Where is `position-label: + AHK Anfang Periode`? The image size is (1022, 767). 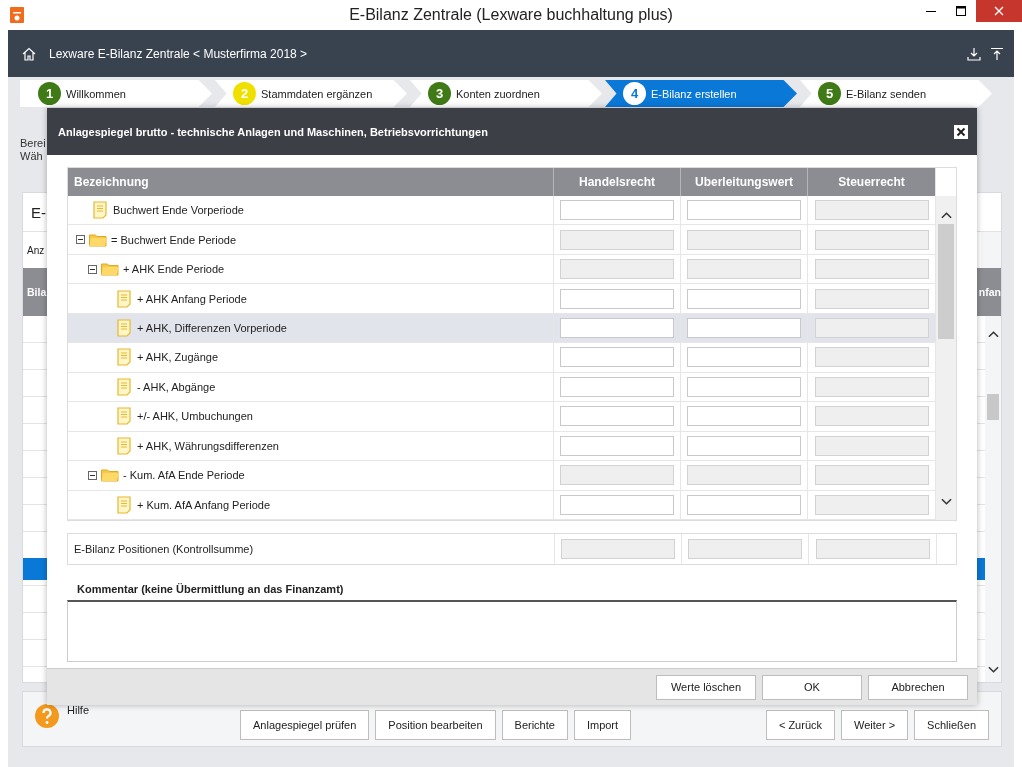
position-label: + AHK Anfang Periode is located at coordinates (192, 298).